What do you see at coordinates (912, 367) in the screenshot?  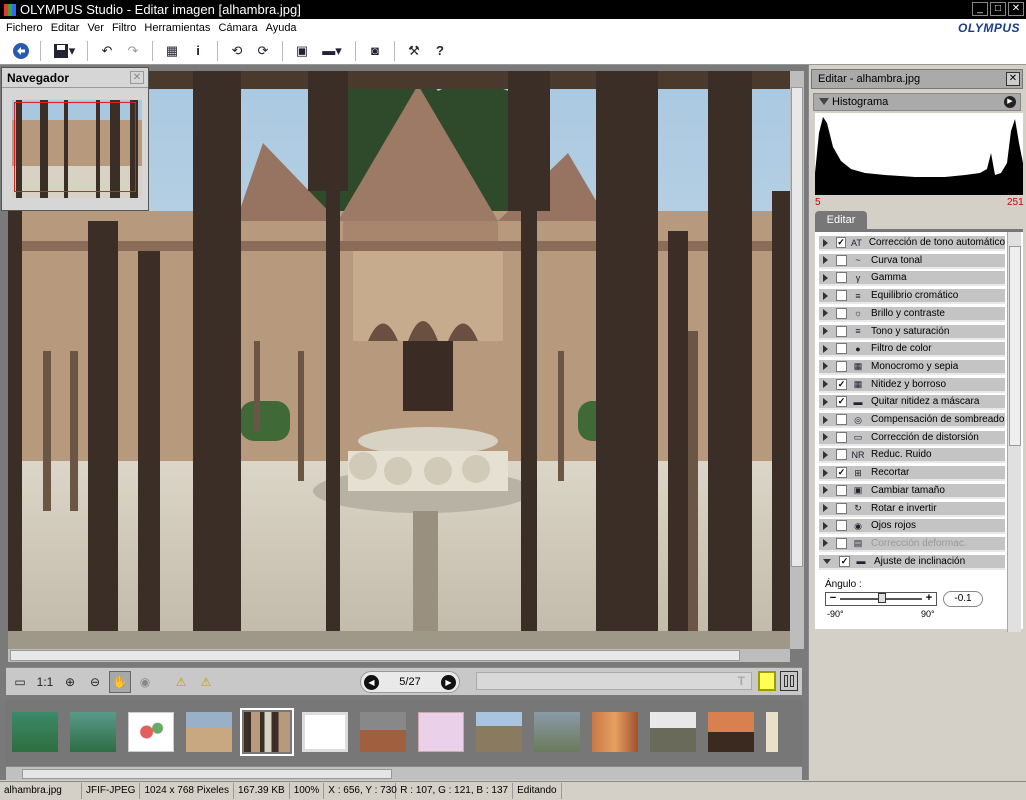 I see `edit-item: ▦ Monocromo y sepia` at bounding box center [912, 367].